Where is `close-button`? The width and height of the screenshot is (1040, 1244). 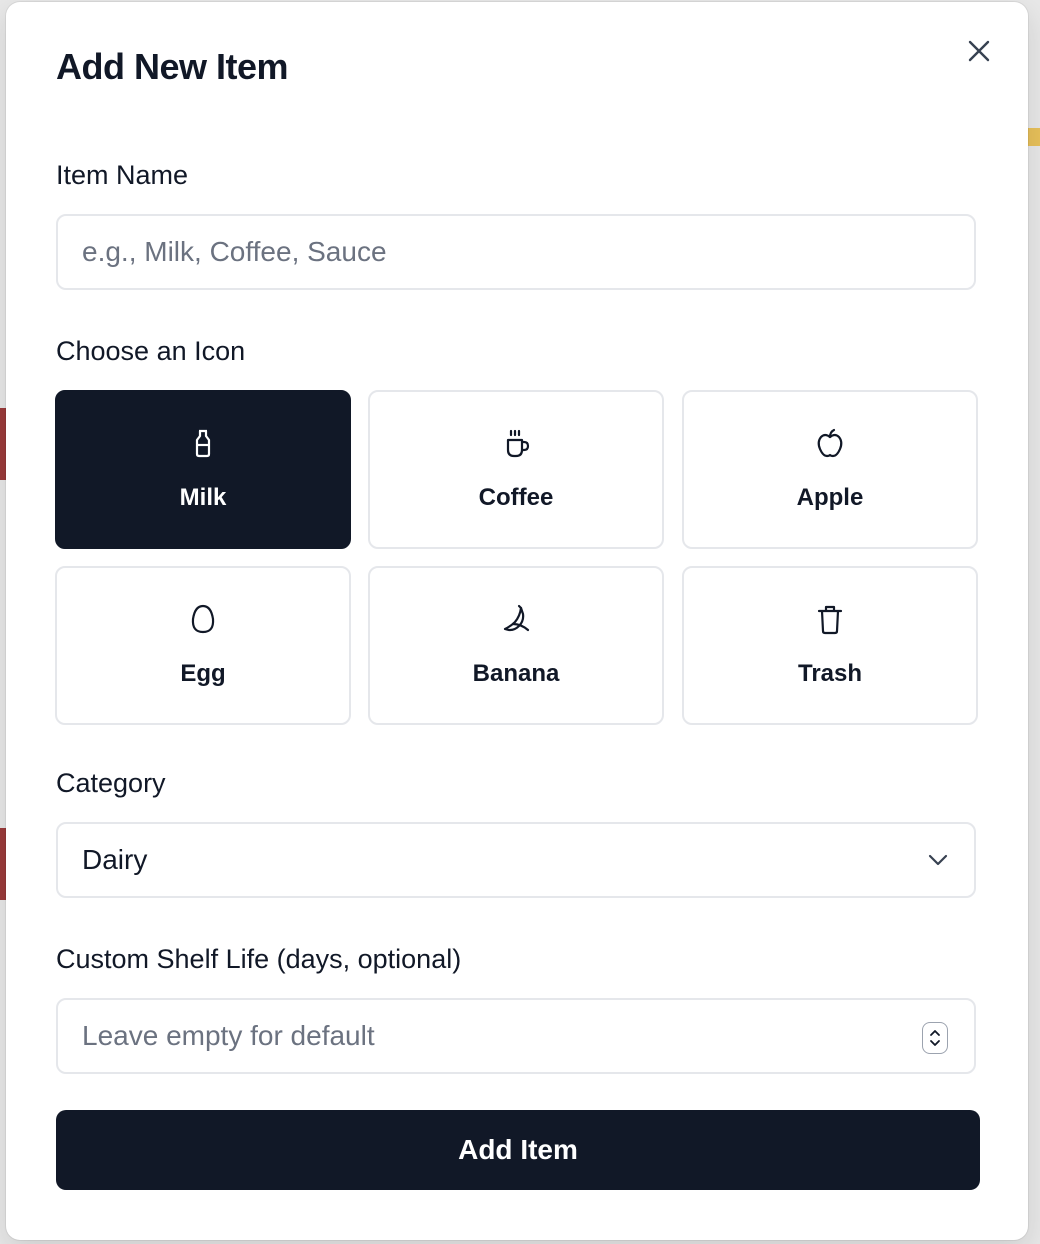
close-button is located at coordinates (979, 51).